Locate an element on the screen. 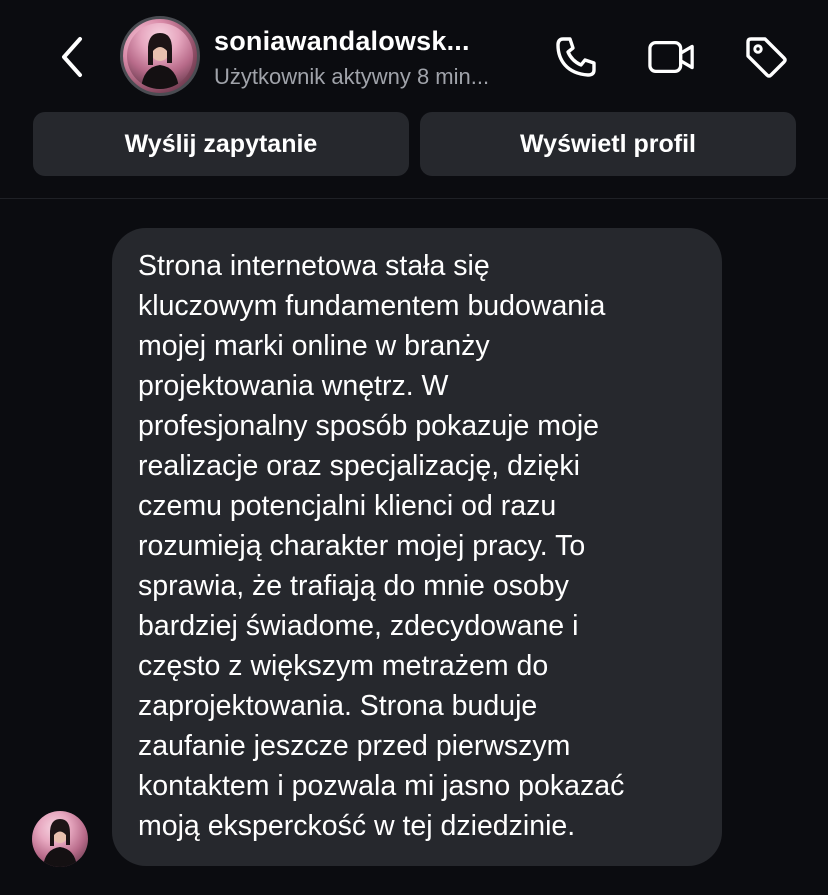 The image size is (828, 895). tag-icon is located at coordinates (766, 57).